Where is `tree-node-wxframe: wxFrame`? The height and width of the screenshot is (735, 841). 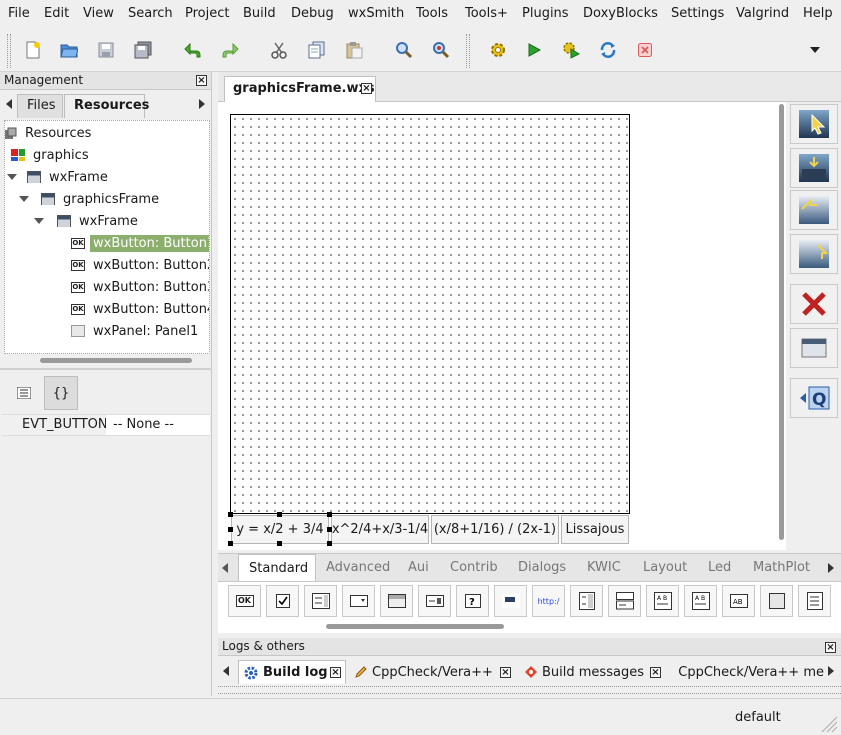
tree-node-wxframe: wxFrame is located at coordinates (69, 177).